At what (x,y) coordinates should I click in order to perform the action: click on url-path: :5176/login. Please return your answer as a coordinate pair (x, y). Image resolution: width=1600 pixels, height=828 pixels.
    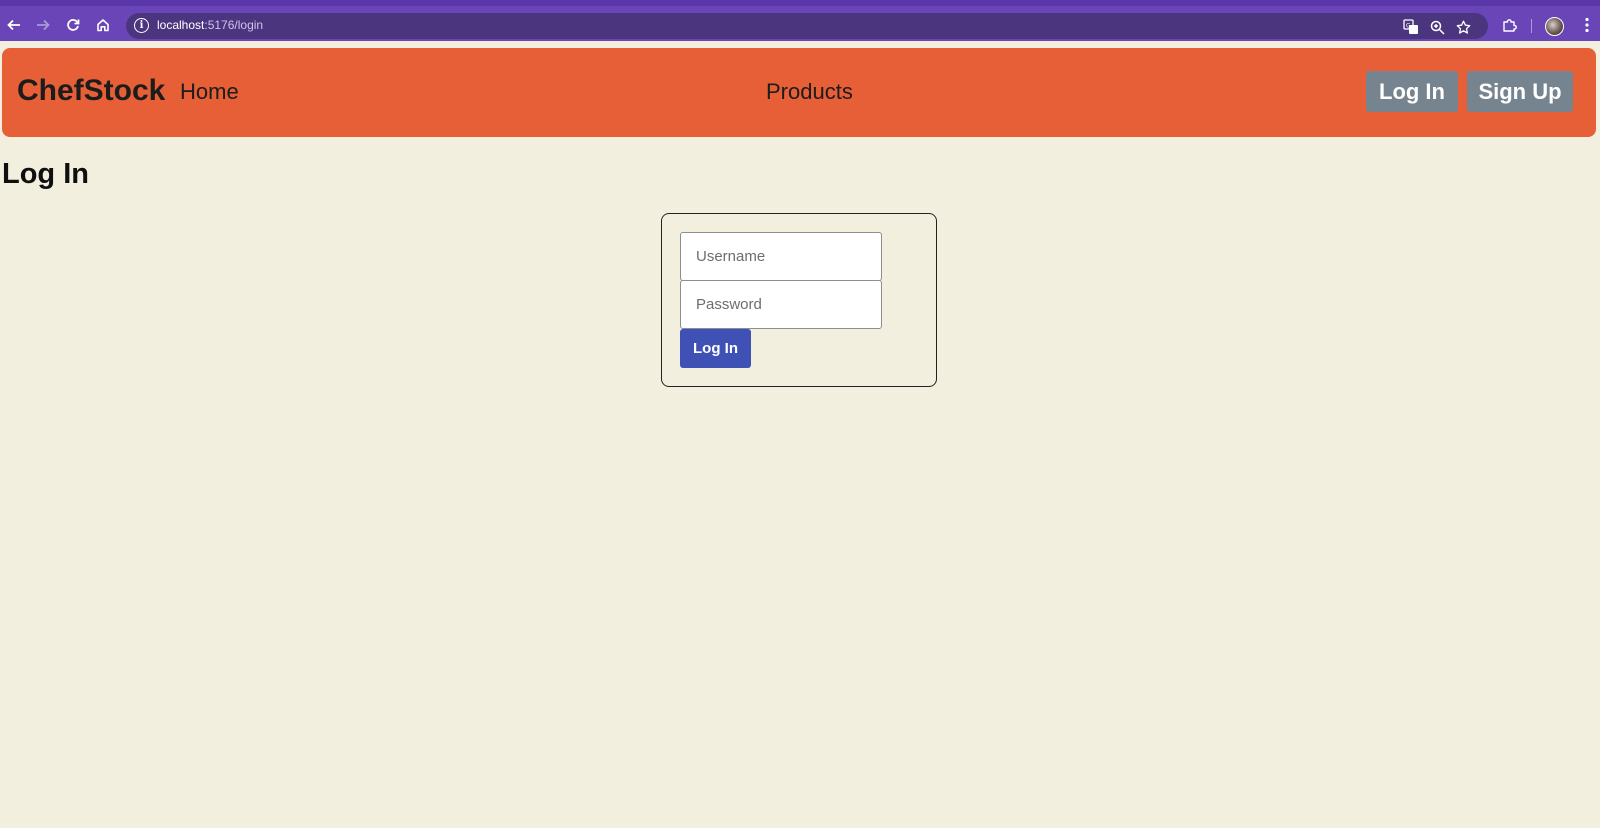
    Looking at the image, I should click on (234, 25).